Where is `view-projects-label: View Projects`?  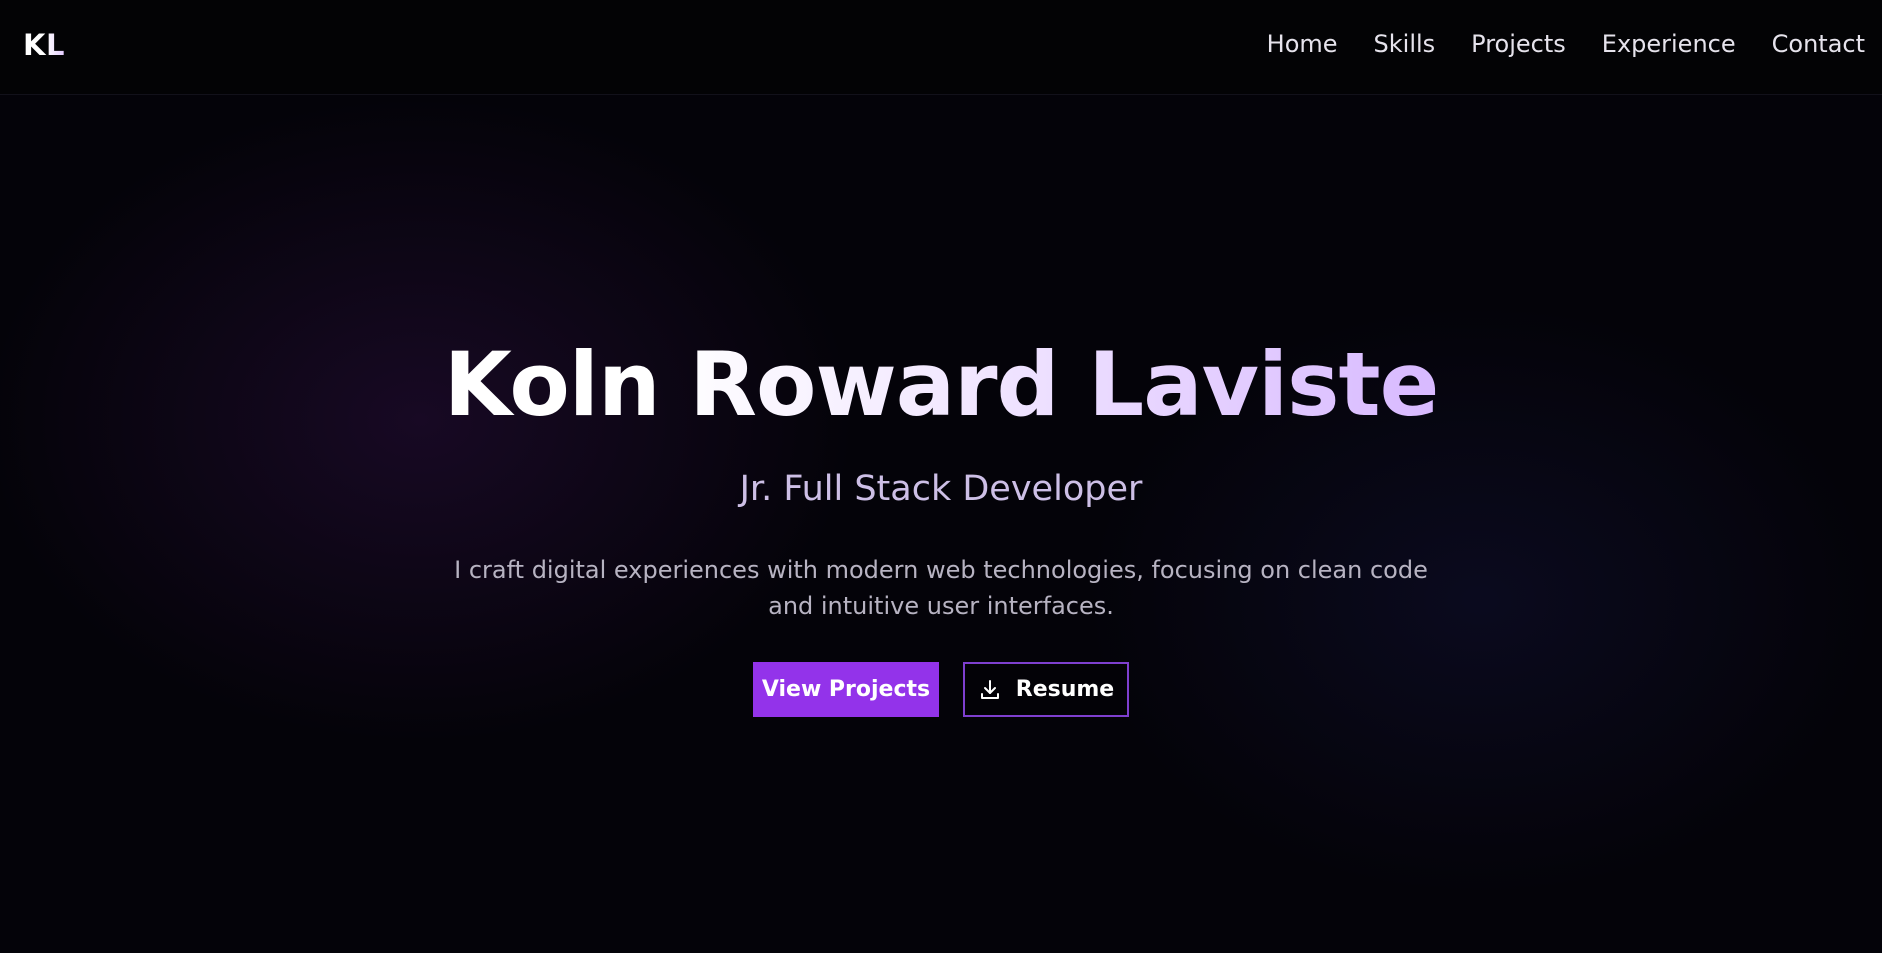 view-projects-label: View Projects is located at coordinates (846, 689).